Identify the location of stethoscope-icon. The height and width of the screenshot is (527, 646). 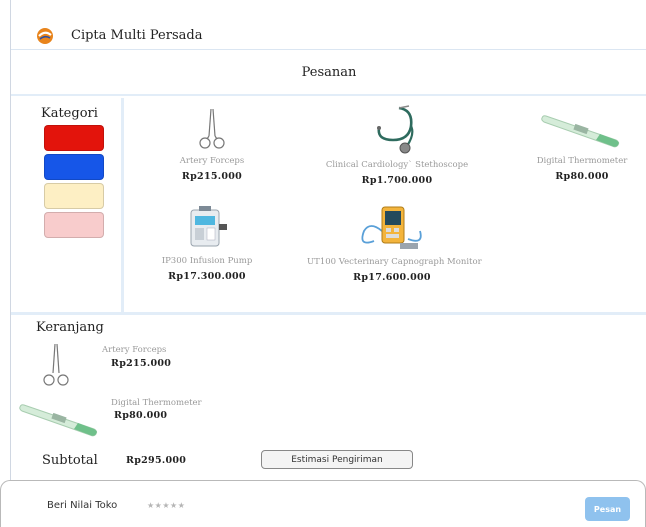
(395, 129).